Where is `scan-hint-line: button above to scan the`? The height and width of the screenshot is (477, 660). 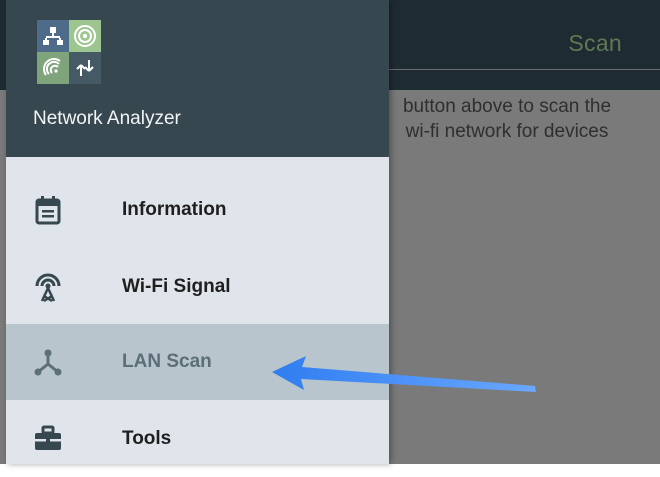
scan-hint-line: button above to scan the is located at coordinates (507, 106).